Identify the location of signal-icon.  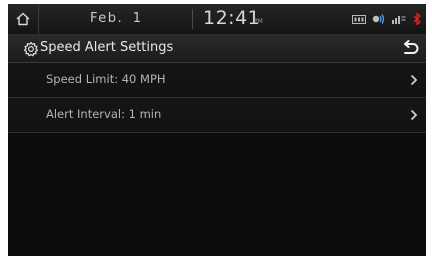
(399, 19).